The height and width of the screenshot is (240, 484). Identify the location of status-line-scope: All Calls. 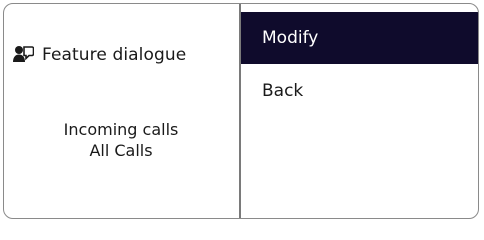
(121, 150).